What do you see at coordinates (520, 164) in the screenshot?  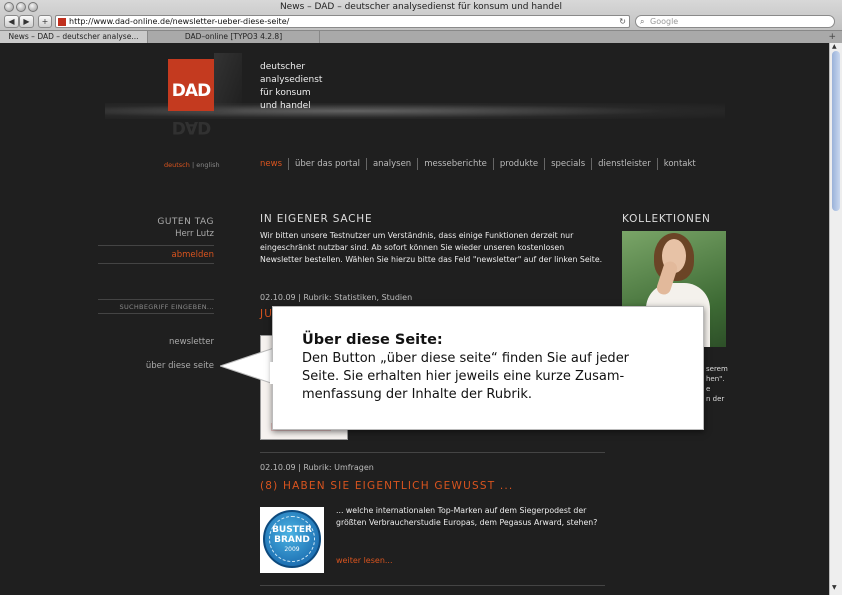 I see `nav-produkte: produkte` at bounding box center [520, 164].